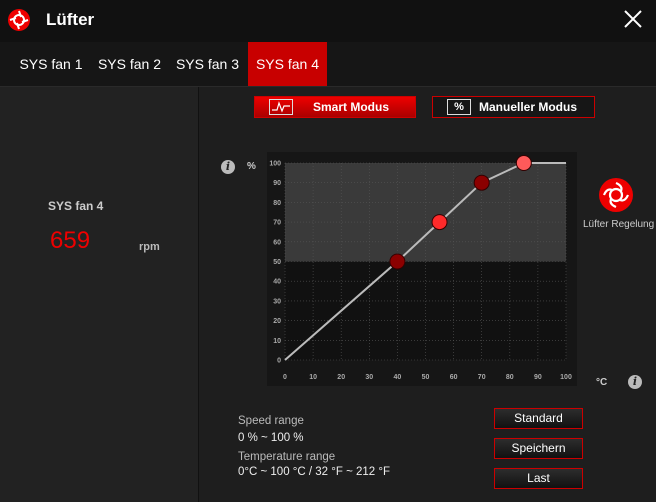 This screenshot has width=656, height=502. What do you see at coordinates (277, 242) in the screenshot?
I see `y-tick-label: 60` at bounding box center [277, 242].